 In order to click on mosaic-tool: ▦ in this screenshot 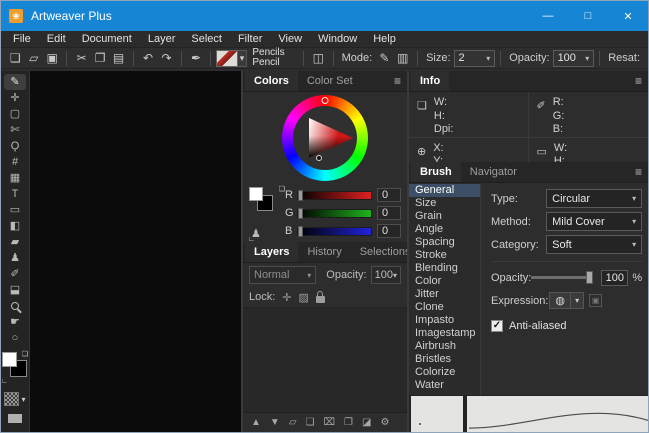, I will do `click(15, 178)`.